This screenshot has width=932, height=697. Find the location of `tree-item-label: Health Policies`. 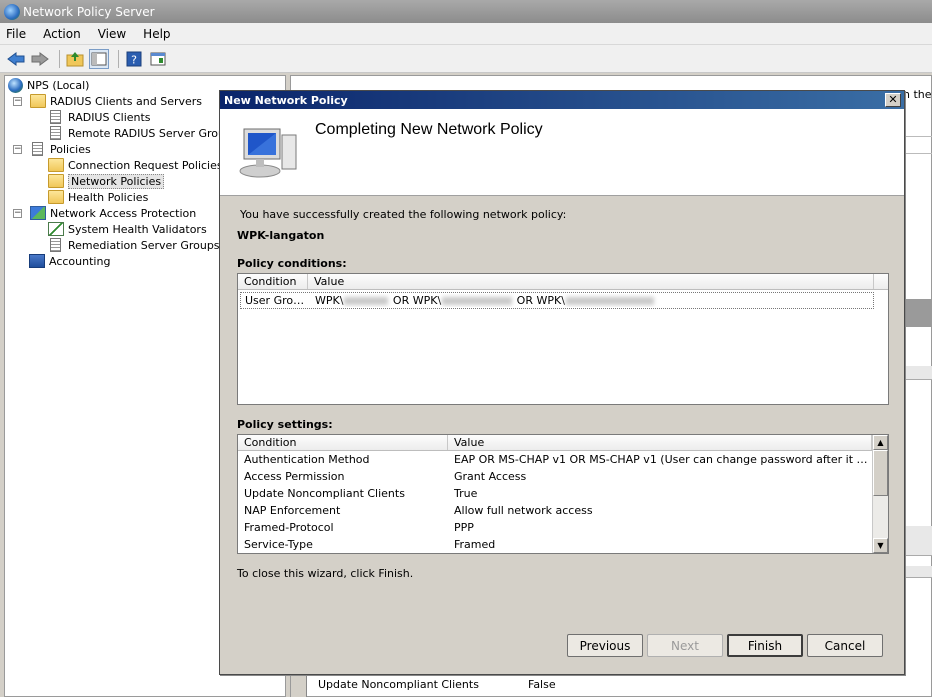

tree-item-label: Health Policies is located at coordinates (108, 197).